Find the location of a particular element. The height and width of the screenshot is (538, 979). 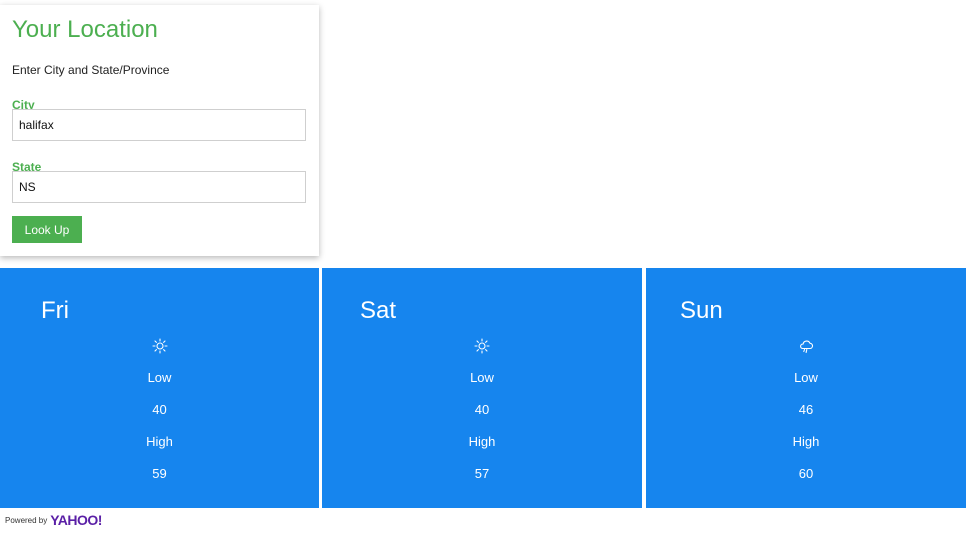

yahoo-logo: YAHOO! is located at coordinates (76, 520).